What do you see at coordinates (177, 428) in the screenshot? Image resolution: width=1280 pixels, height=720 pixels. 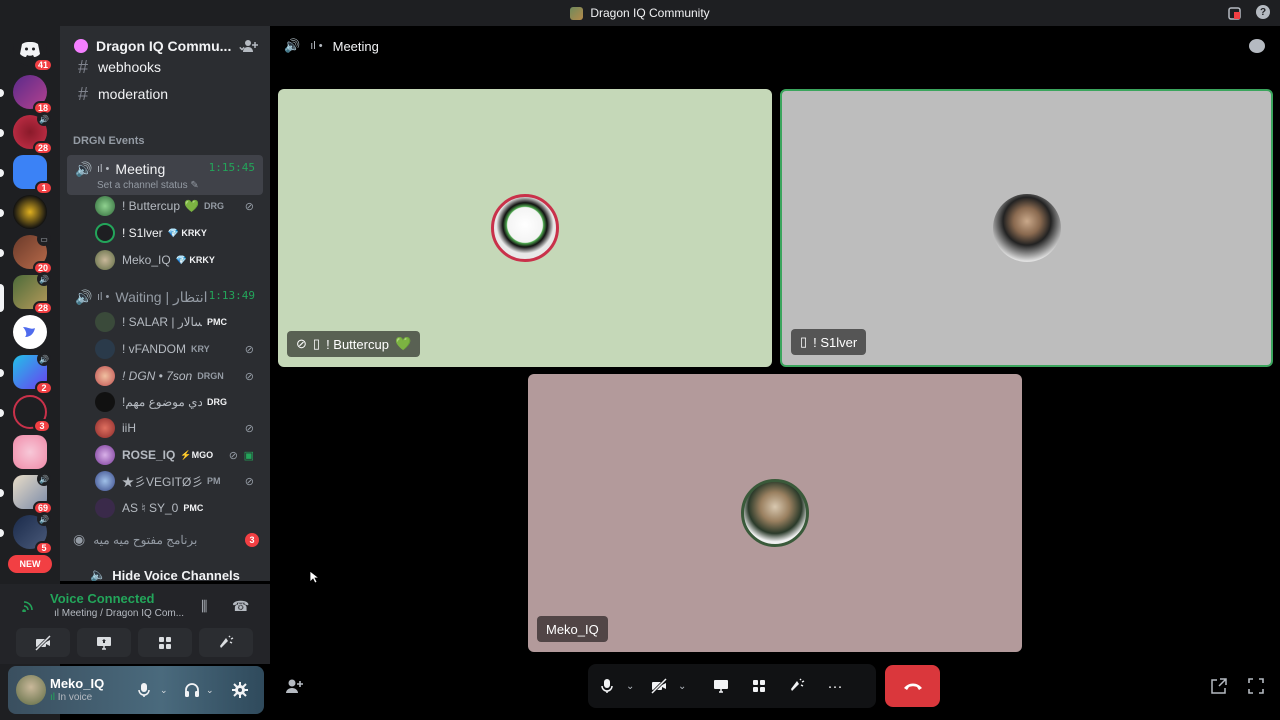 I see `voice-member: iiH ⊘` at bounding box center [177, 428].